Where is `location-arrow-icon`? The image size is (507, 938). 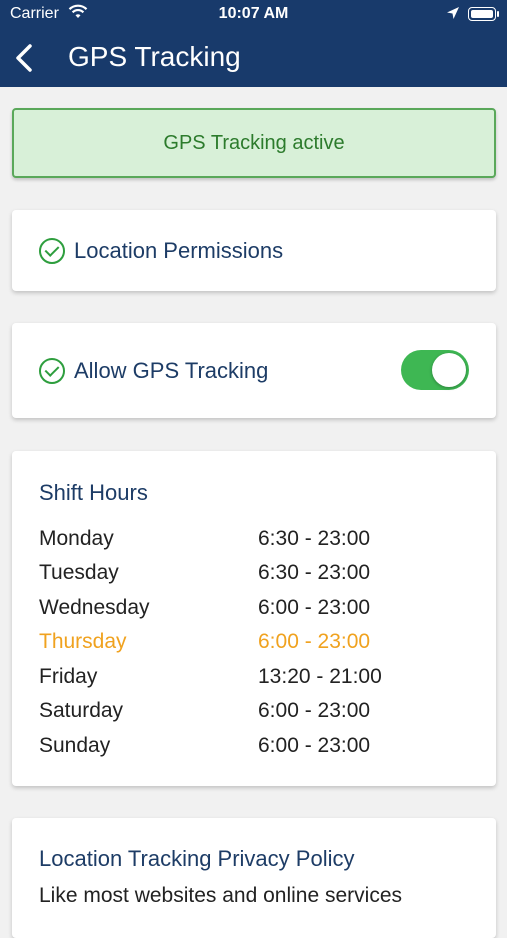
location-arrow-icon is located at coordinates (453, 15).